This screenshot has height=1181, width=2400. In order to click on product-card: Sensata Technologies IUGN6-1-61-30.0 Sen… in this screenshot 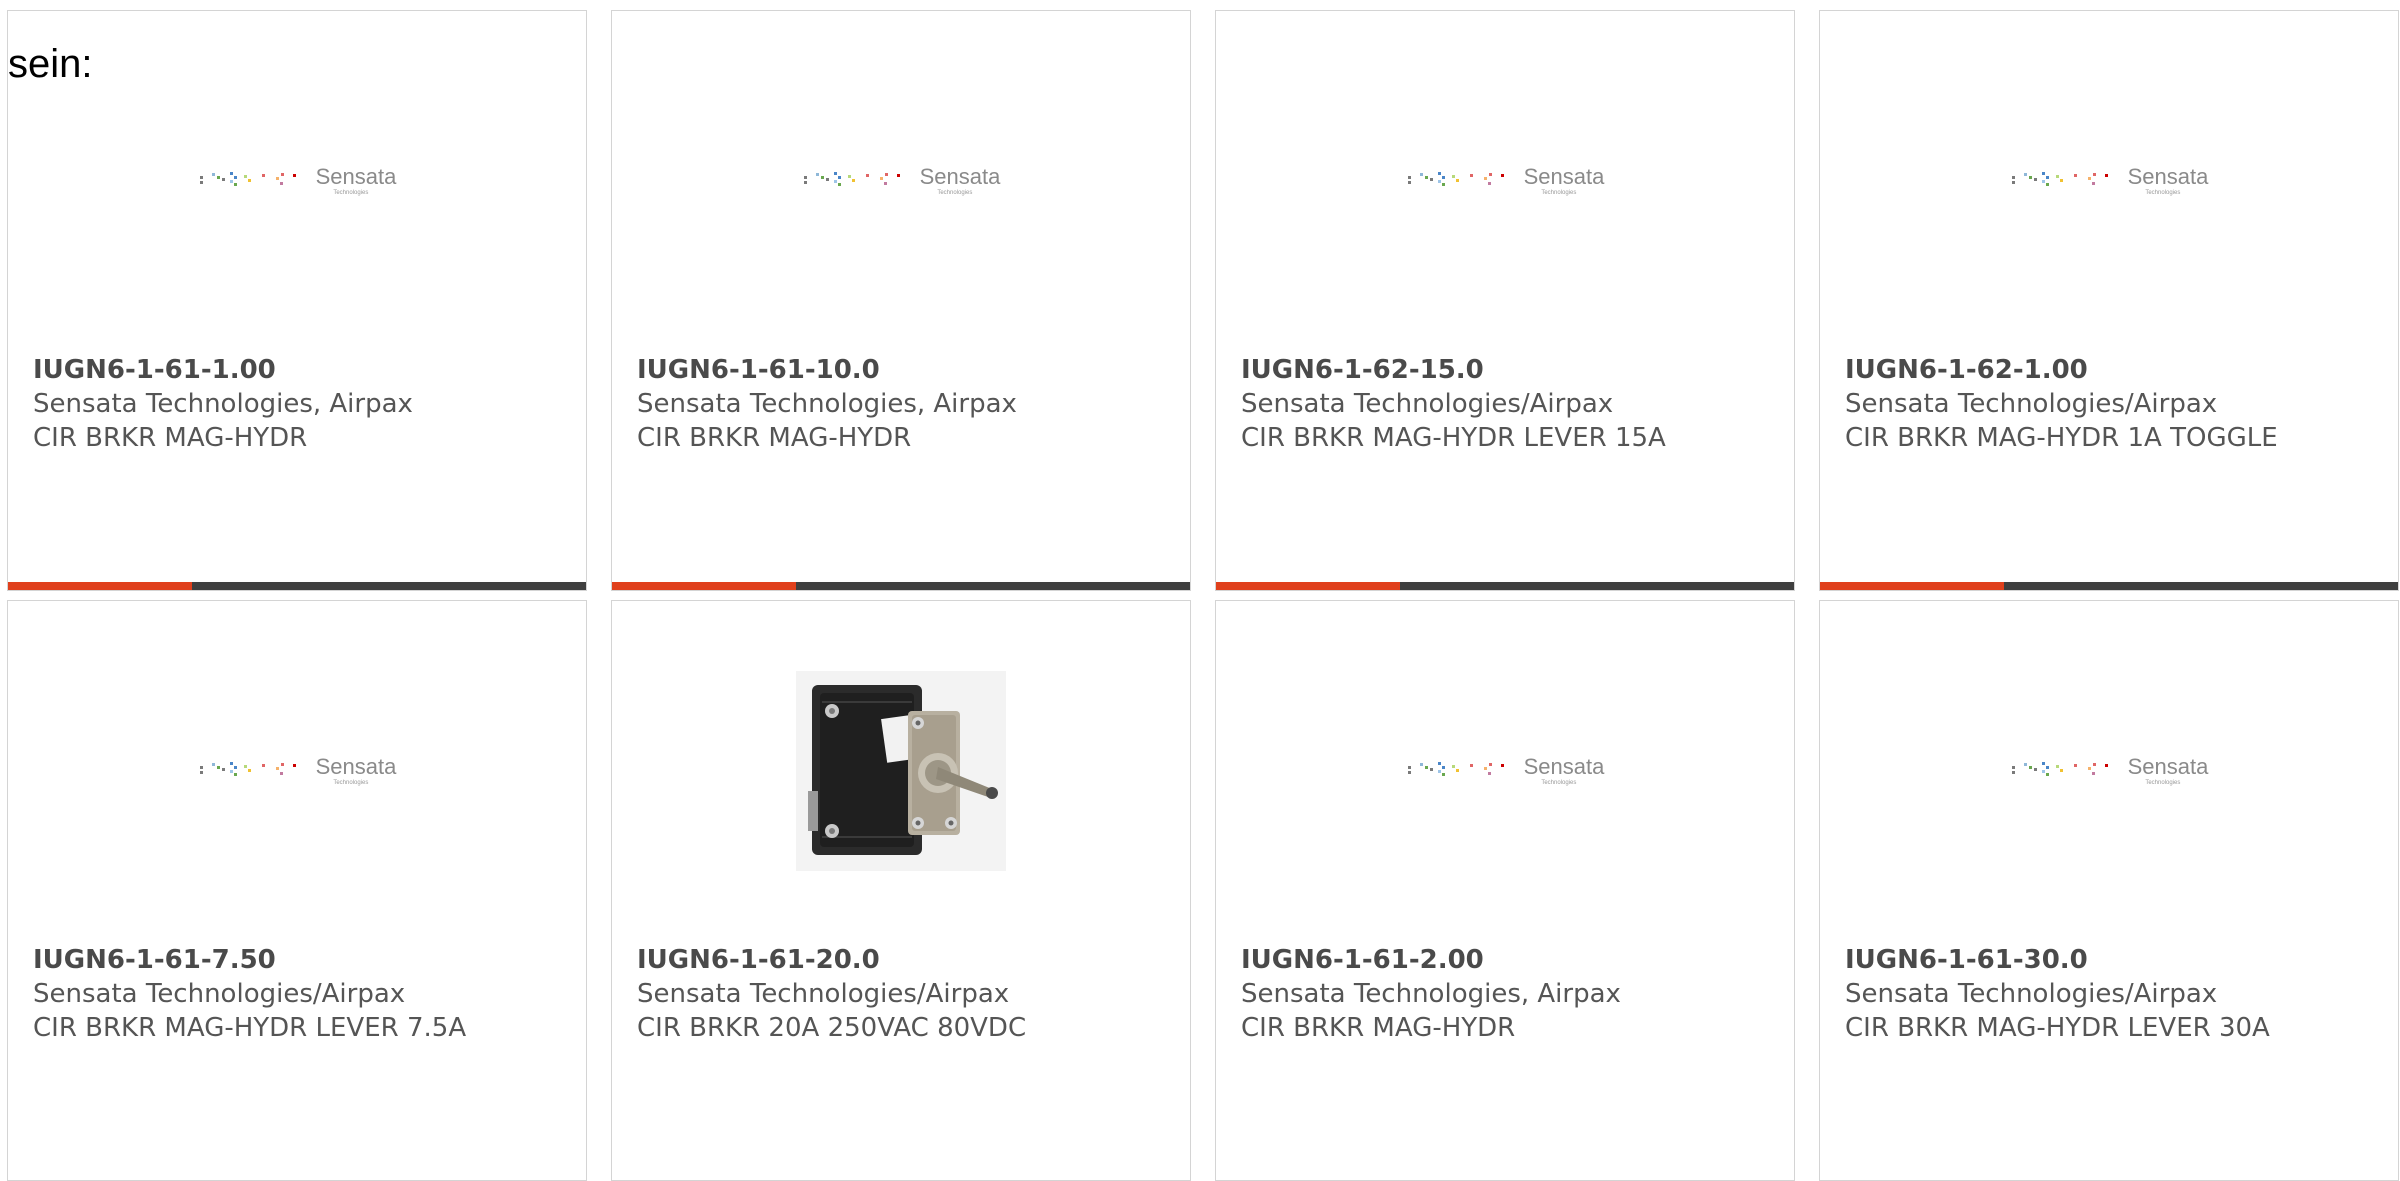, I will do `click(2109, 890)`.